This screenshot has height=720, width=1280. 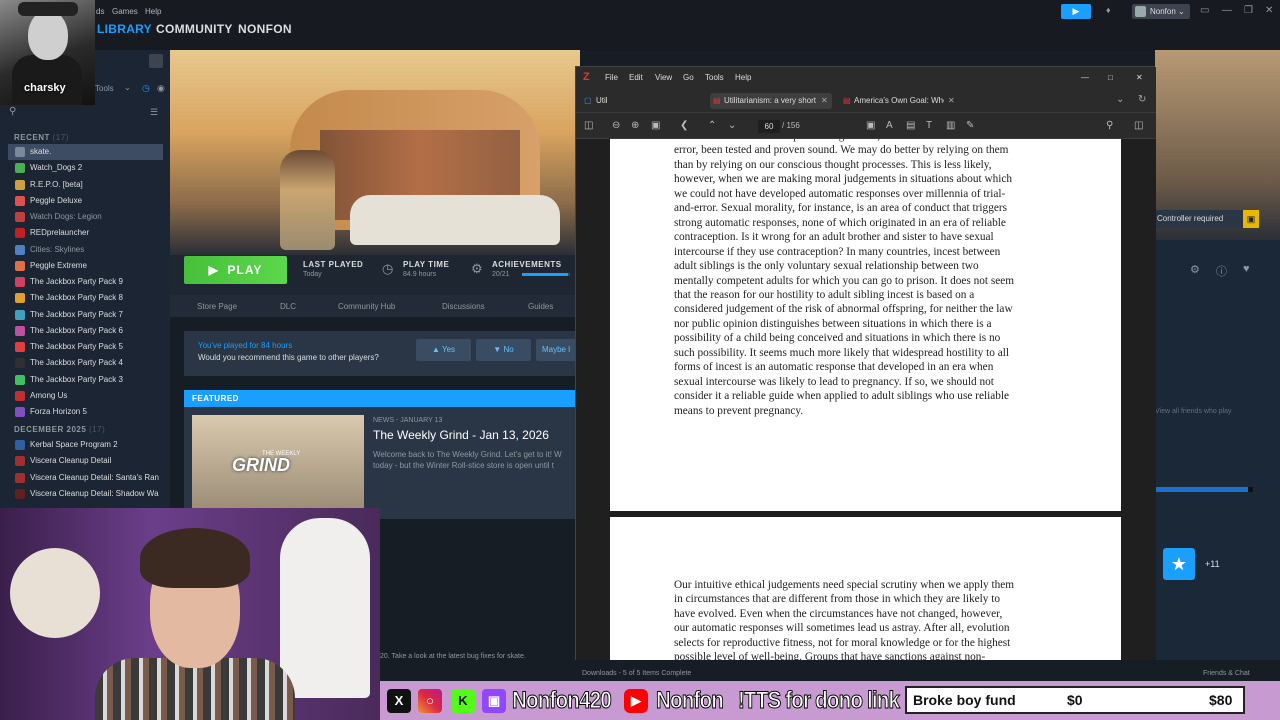 What do you see at coordinates (463, 306) in the screenshot?
I see `subnav-discussions: Discussions` at bounding box center [463, 306].